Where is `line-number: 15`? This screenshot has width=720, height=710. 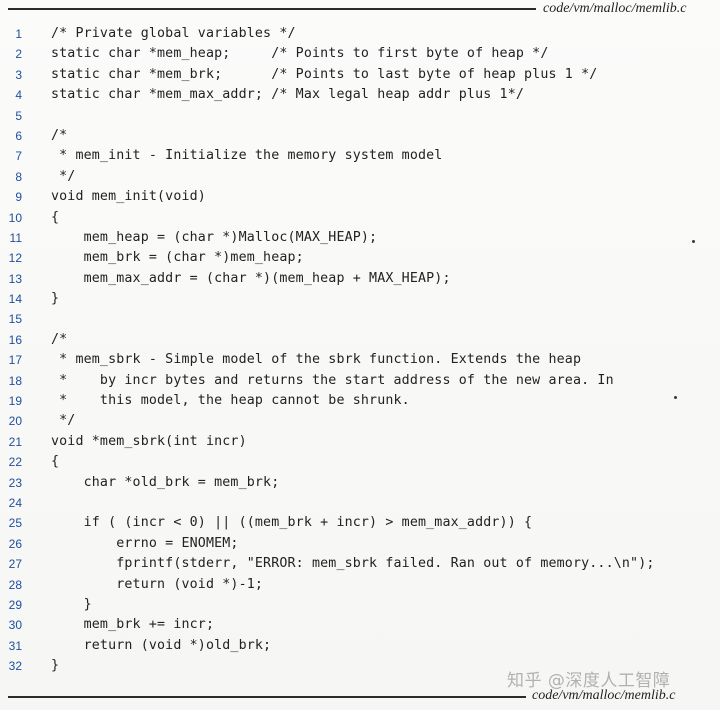 line-number: 15 is located at coordinates (15, 319).